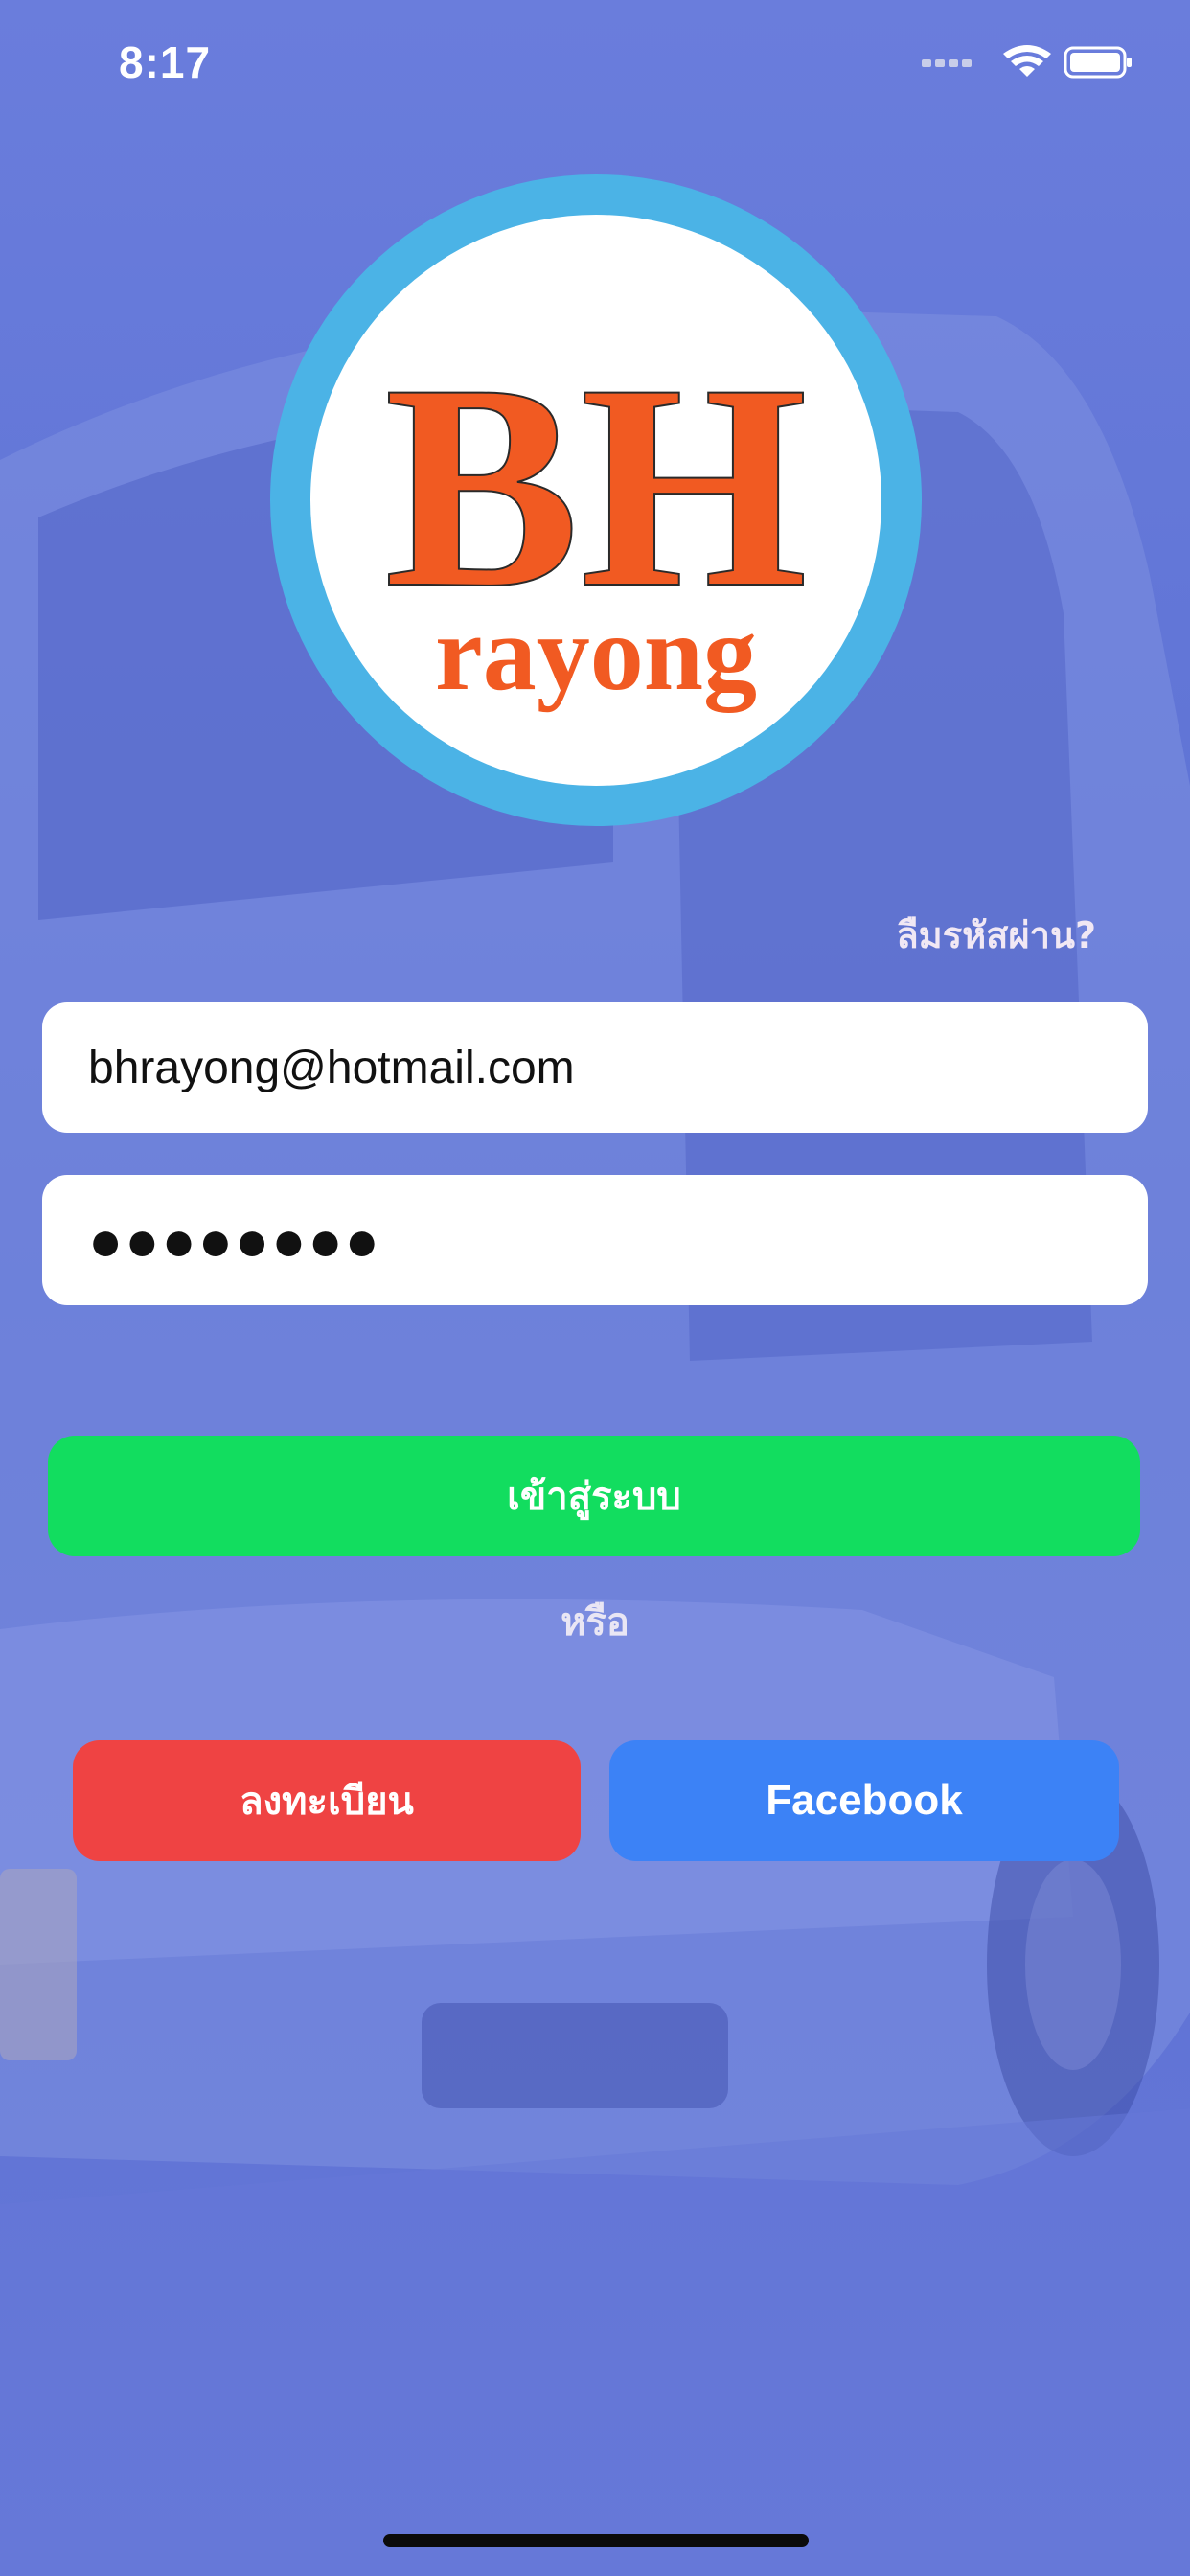  I want to click on register-button-label: ลงทะเบียน, so click(327, 1802).